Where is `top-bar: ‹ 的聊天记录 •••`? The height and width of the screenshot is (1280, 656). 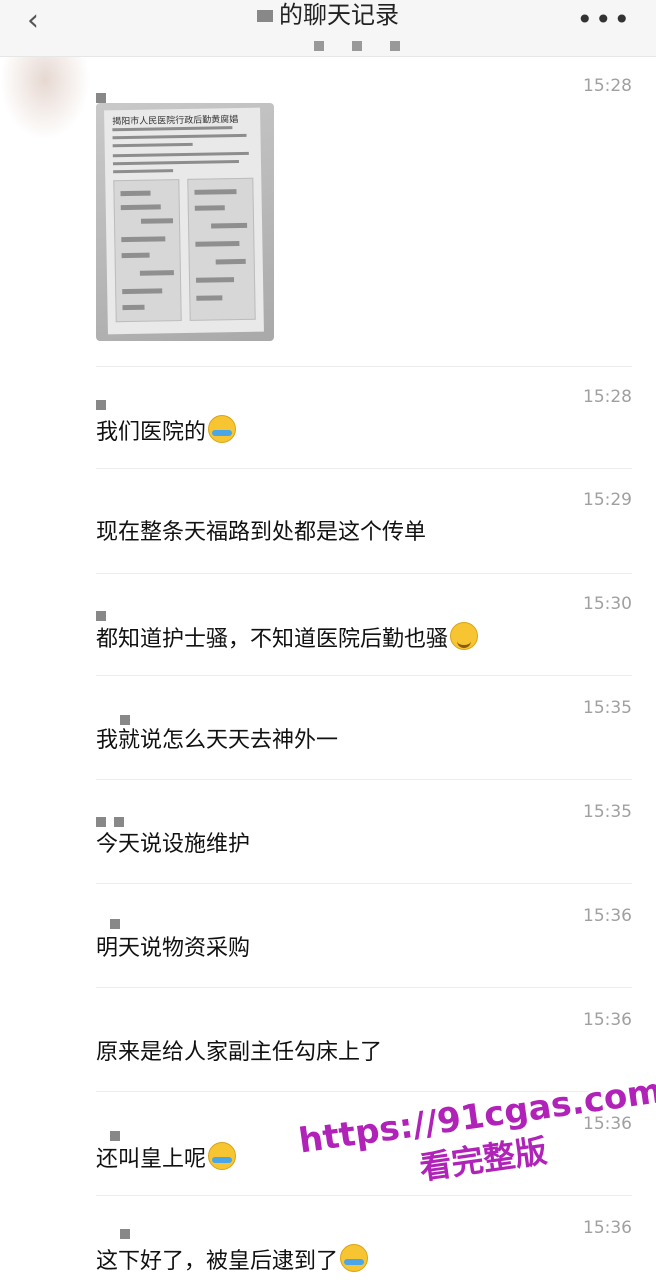
top-bar: ‹ 的聊天记录 ••• is located at coordinates (328, 28).